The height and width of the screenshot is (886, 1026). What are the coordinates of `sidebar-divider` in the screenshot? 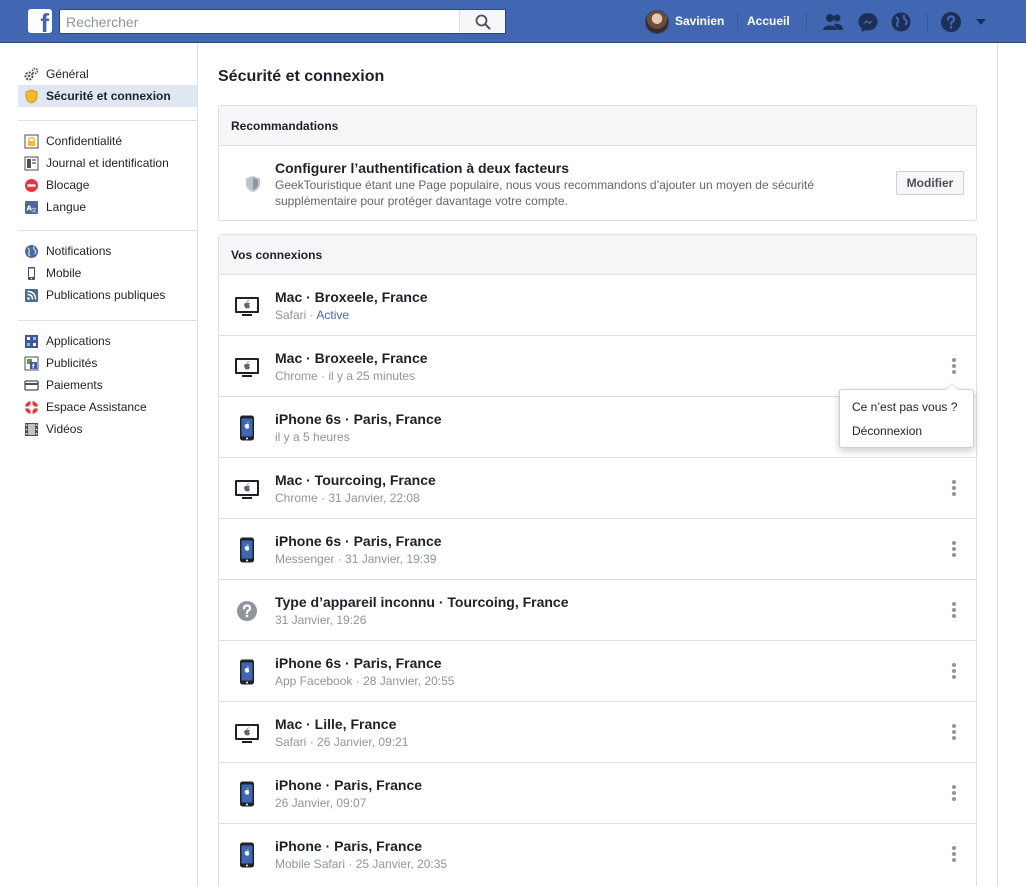 It's located at (107, 120).